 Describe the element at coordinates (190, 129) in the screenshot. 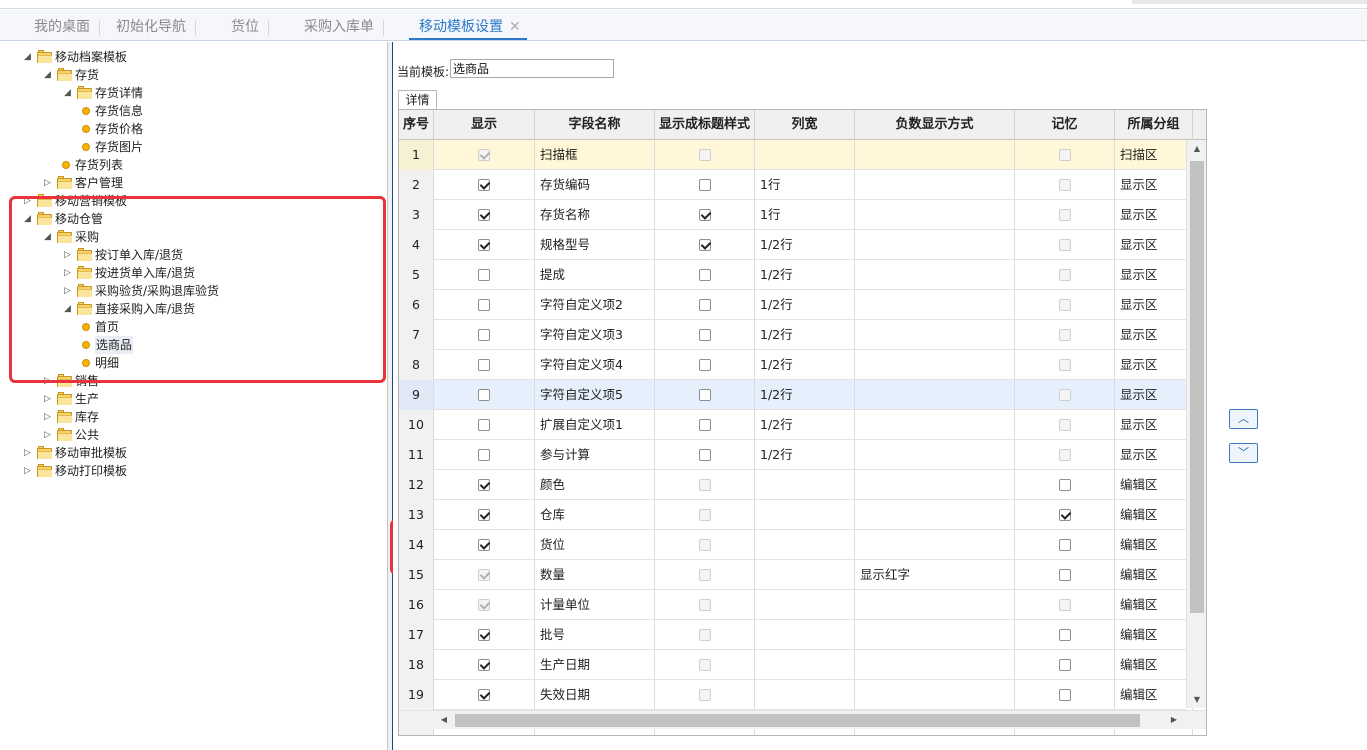

I see `tree-node: 存货价格` at that location.